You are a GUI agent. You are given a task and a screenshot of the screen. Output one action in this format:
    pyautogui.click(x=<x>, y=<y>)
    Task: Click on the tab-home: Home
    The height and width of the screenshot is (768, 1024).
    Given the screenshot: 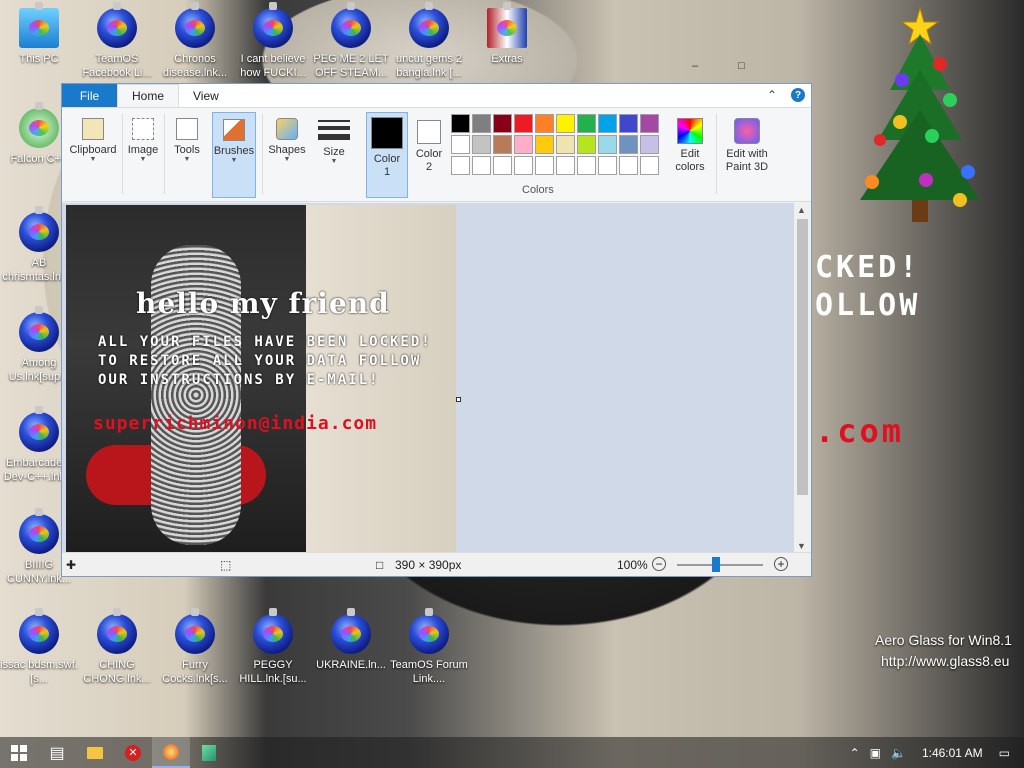 What is the action you would take?
    pyautogui.click(x=148, y=95)
    